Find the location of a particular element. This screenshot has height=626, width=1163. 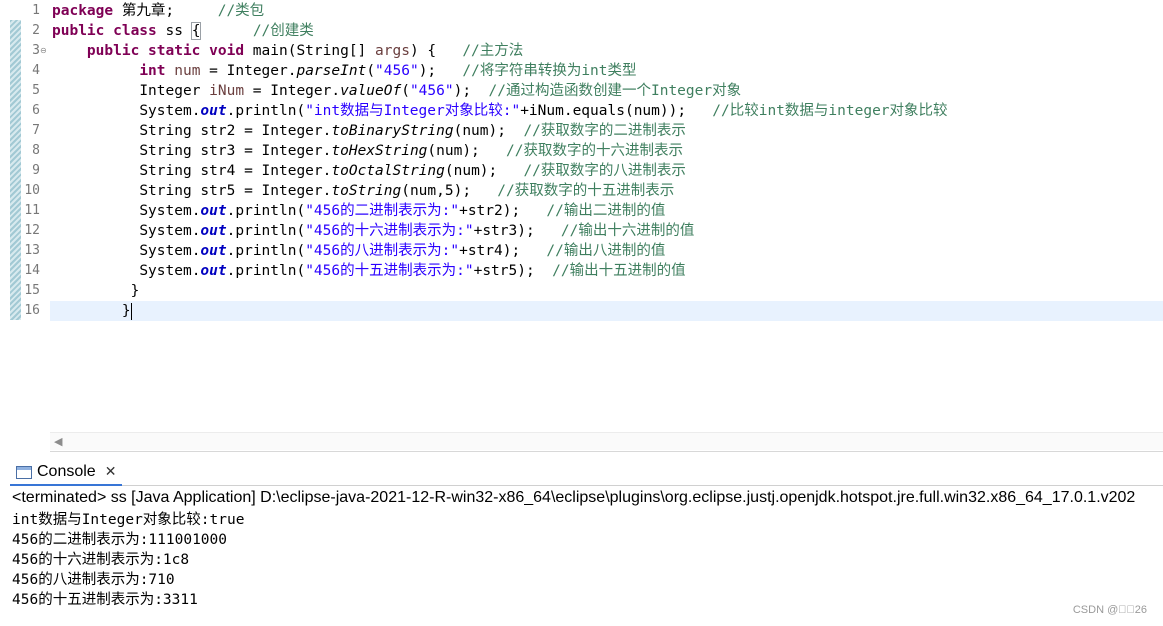

comment: //创建类 is located at coordinates (283, 31).